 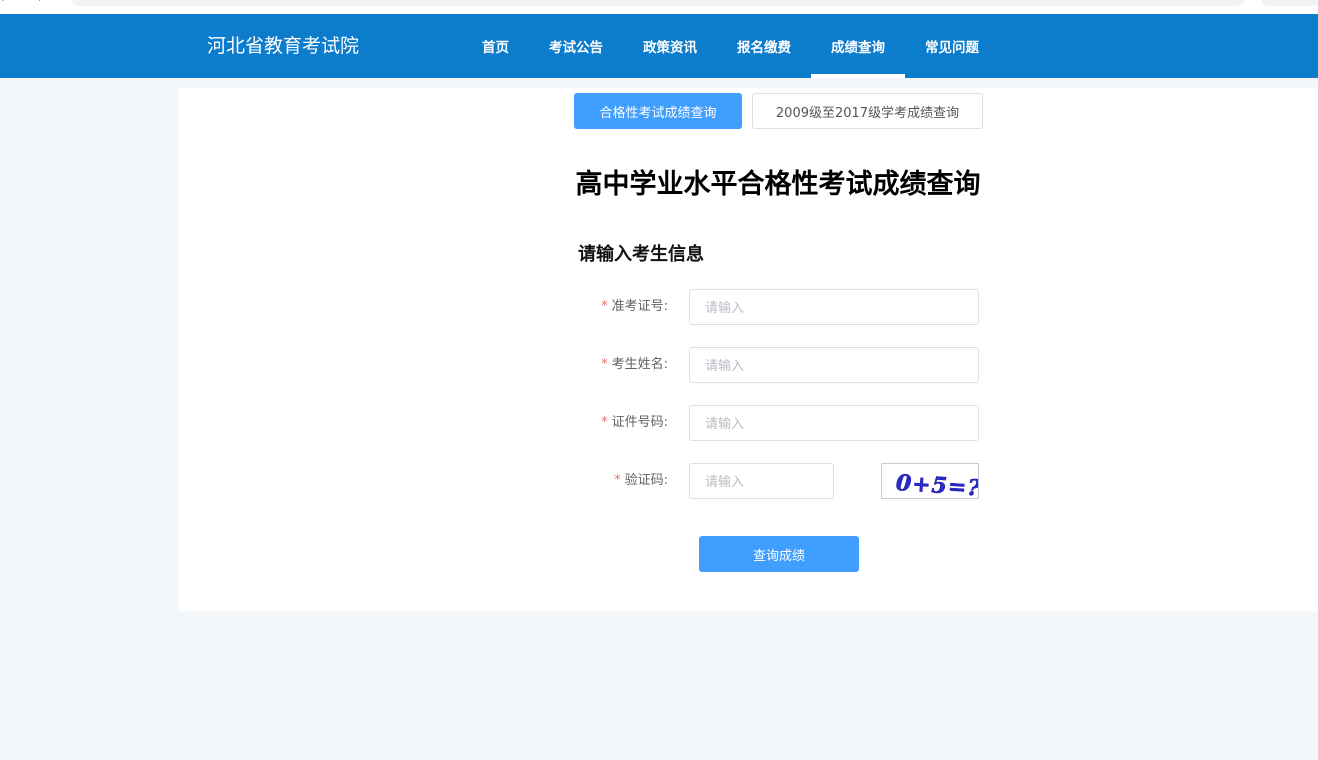 I want to click on admission-number-input, so click(x=834, y=307).